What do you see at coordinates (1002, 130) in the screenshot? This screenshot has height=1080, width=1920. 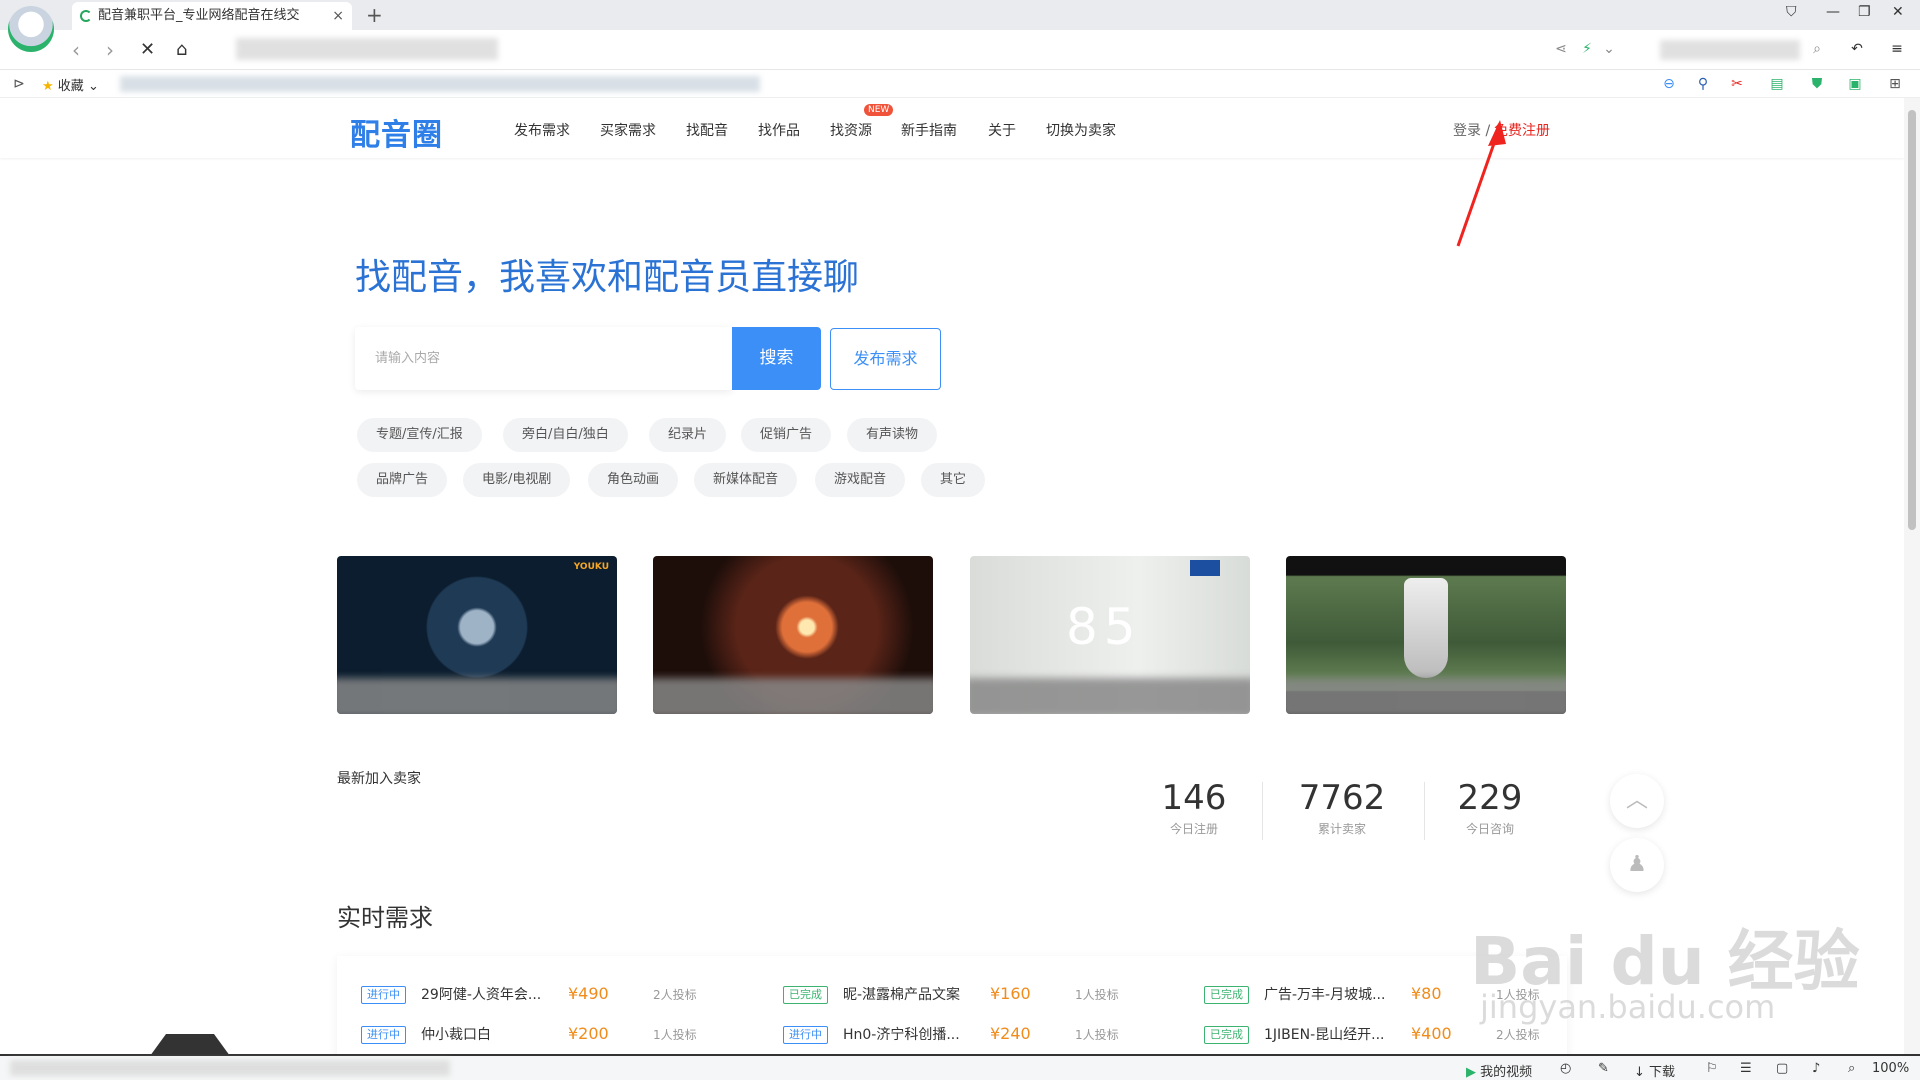 I see `nav-about: 关于` at bounding box center [1002, 130].